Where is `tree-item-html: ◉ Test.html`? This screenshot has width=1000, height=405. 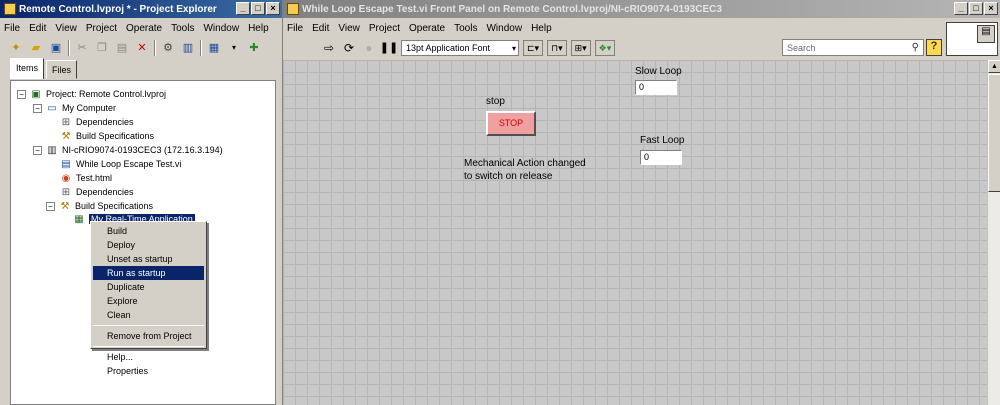 tree-item-html: ◉ Test.html is located at coordinates (86, 178).